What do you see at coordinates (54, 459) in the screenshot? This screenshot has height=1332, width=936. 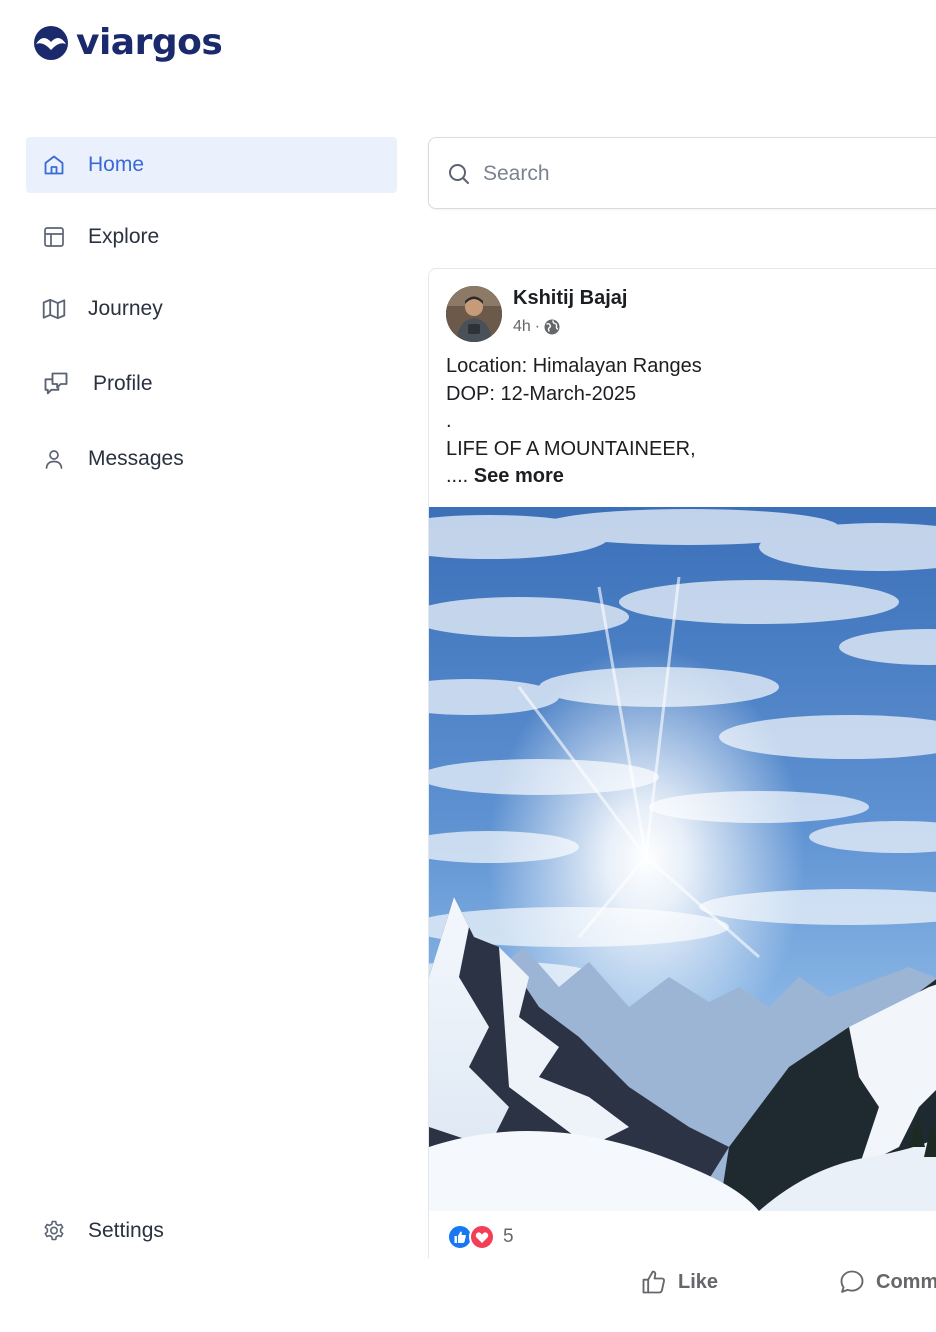 I see `user-icon` at bounding box center [54, 459].